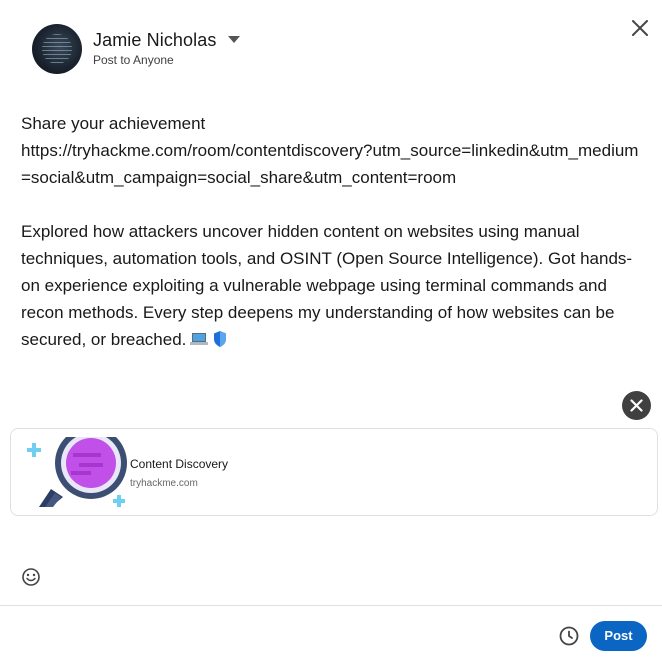  Describe the element at coordinates (618, 636) in the screenshot. I see `post-button: Post` at that location.